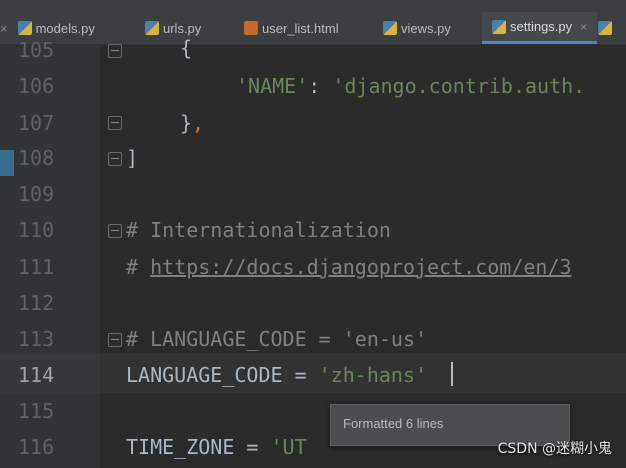 The image size is (626, 468). I want to click on tab-label: views.py, so click(426, 28).